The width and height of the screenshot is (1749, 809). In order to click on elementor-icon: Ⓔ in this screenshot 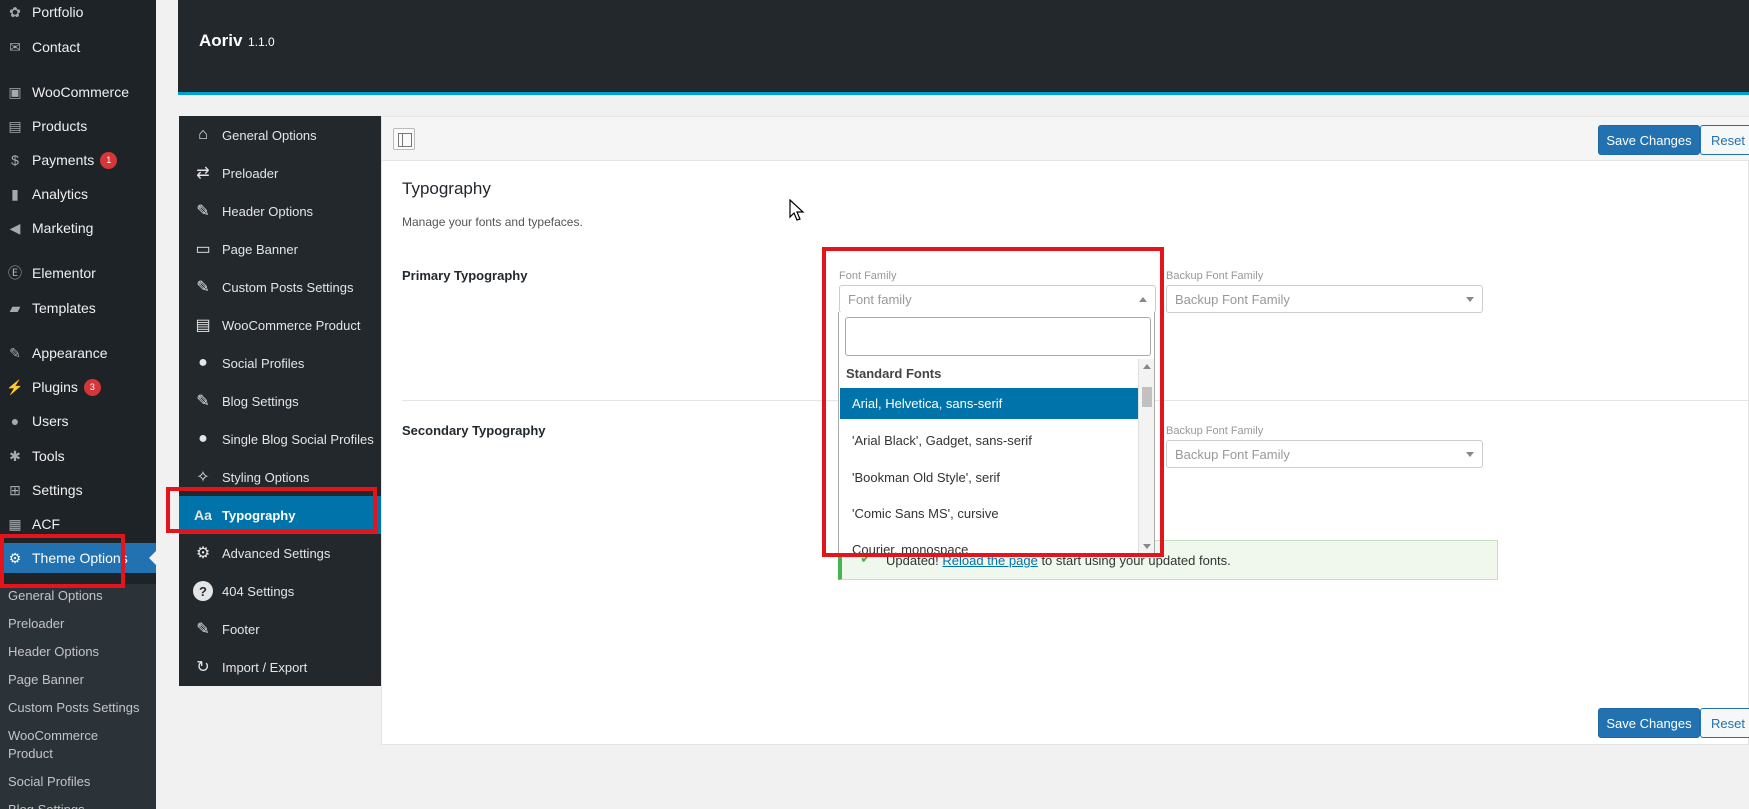, I will do `click(15, 273)`.